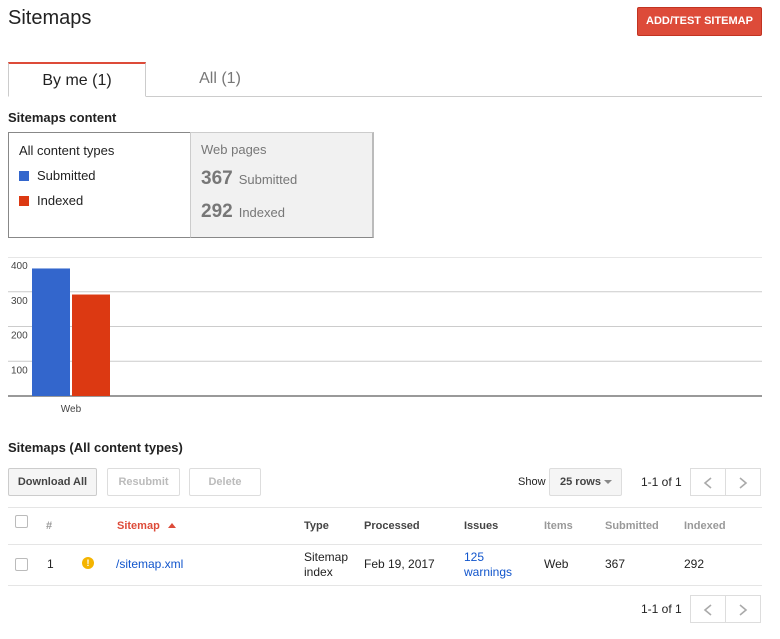 This screenshot has height=639, width=780. Describe the element at coordinates (705, 526) in the screenshot. I see `col-header-indexed: Indexed` at that location.